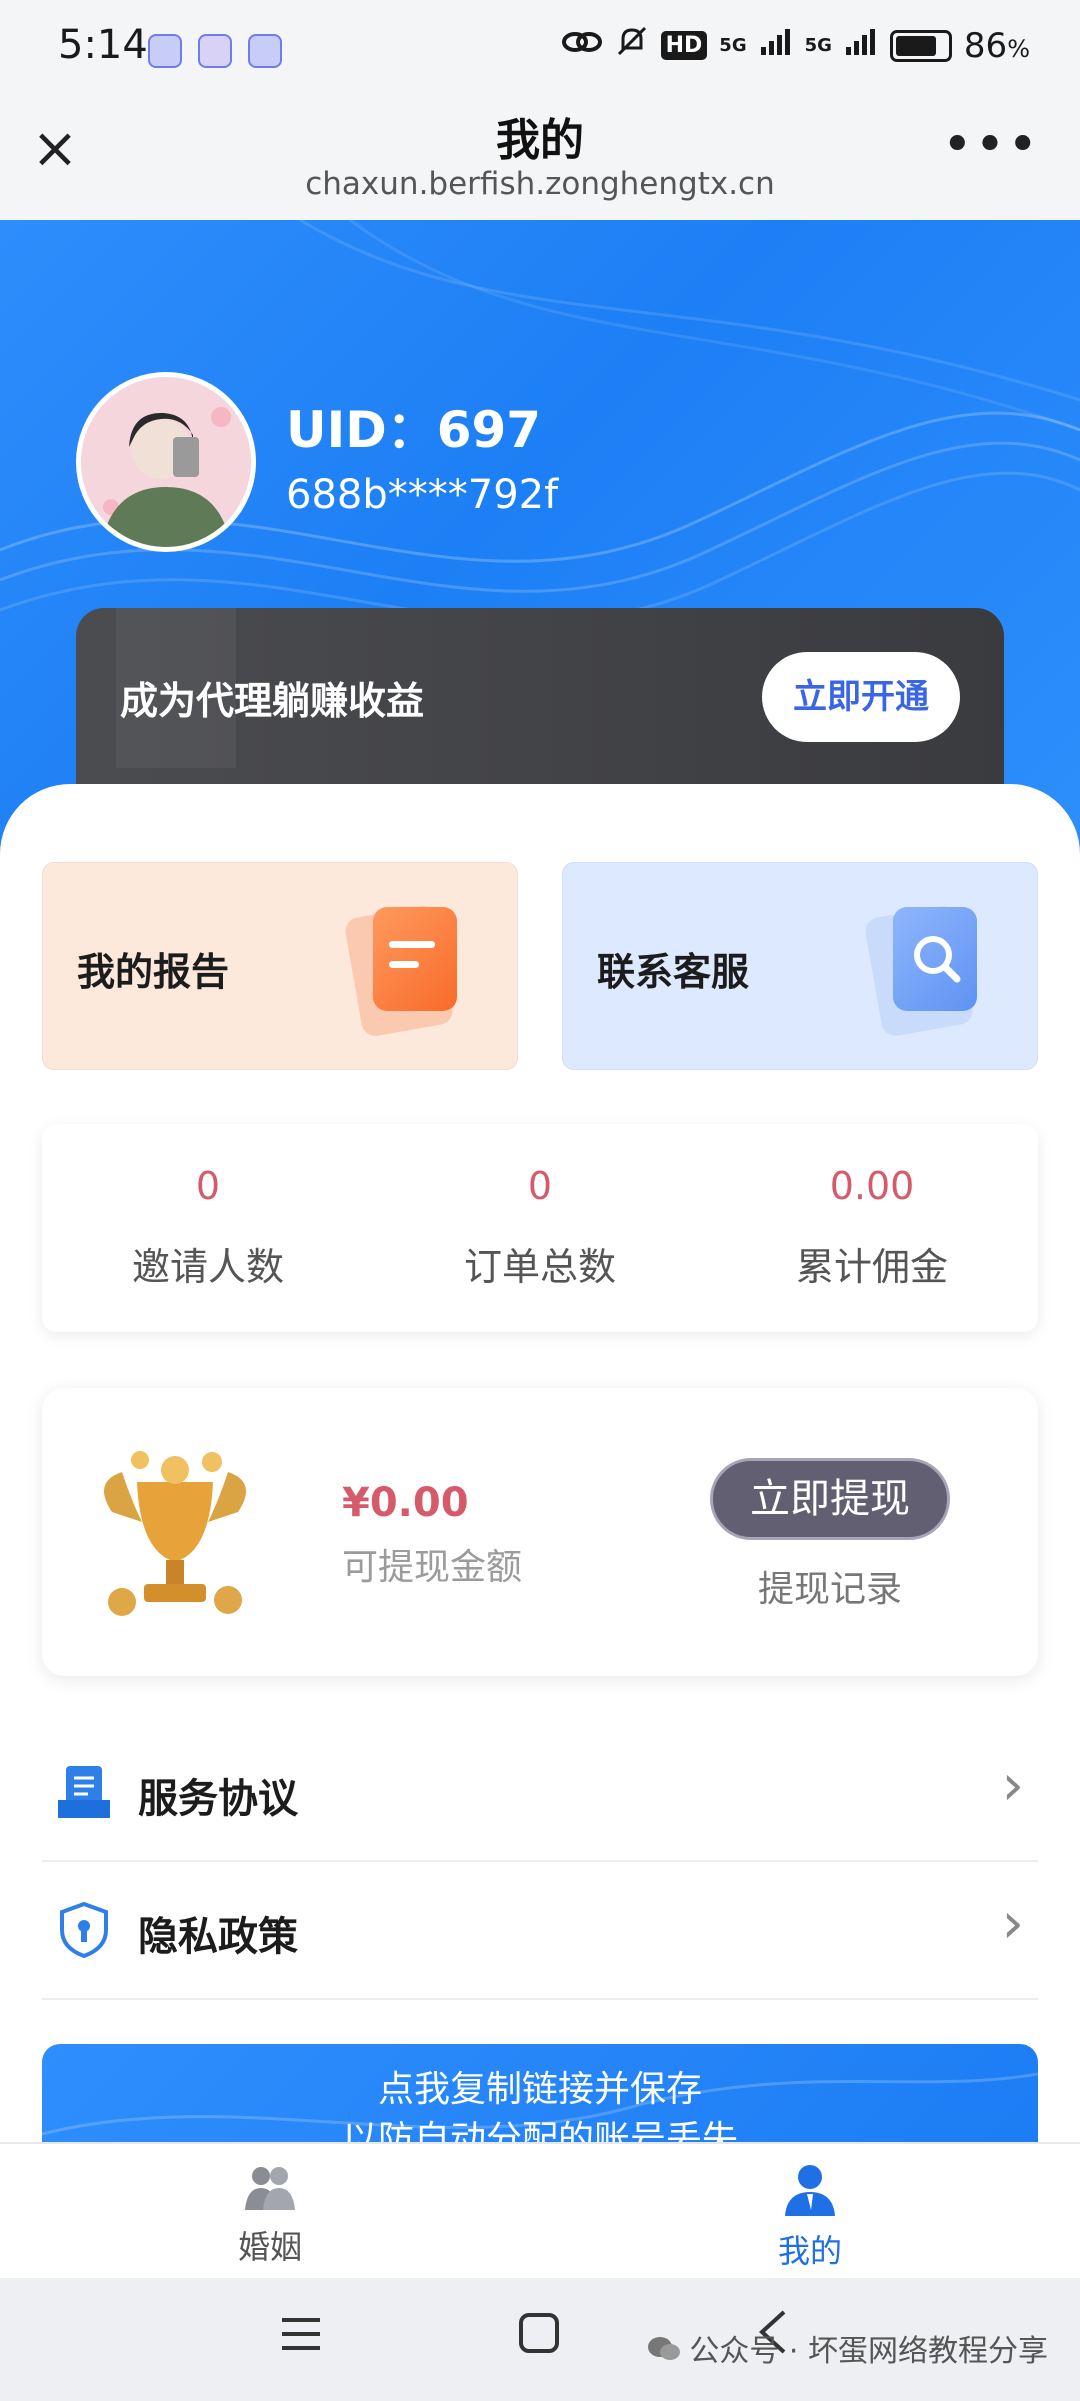 Image resolution: width=1080 pixels, height=2401 pixels. Describe the element at coordinates (280, 966) in the screenshot. I see `my-report-card: 我的报告` at that location.